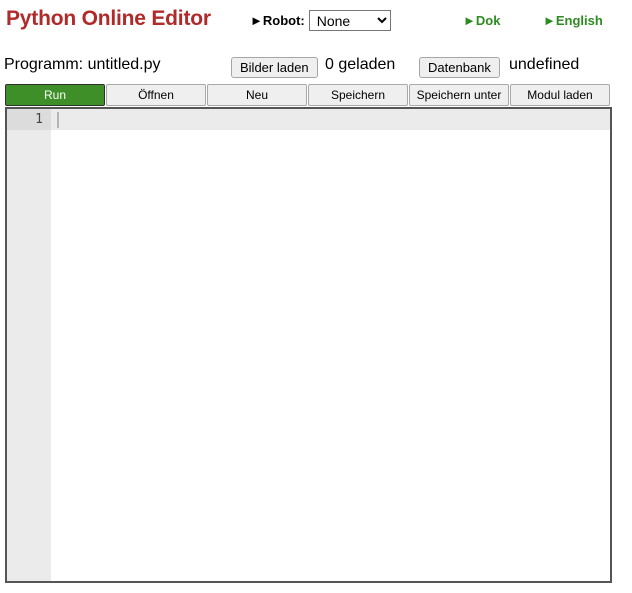  What do you see at coordinates (55, 95) in the screenshot?
I see `tab-run: Run` at bounding box center [55, 95].